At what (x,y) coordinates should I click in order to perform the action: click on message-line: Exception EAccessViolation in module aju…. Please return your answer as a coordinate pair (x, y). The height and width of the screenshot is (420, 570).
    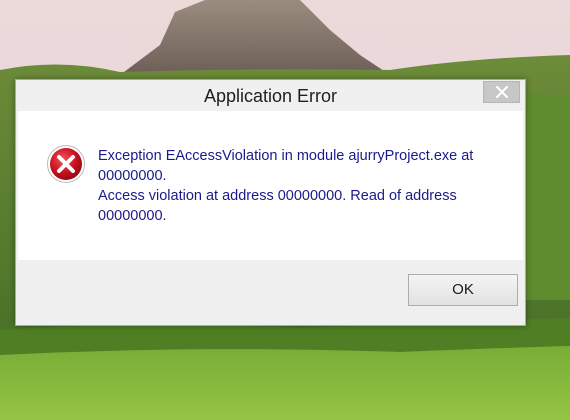
    Looking at the image, I should click on (286, 156).